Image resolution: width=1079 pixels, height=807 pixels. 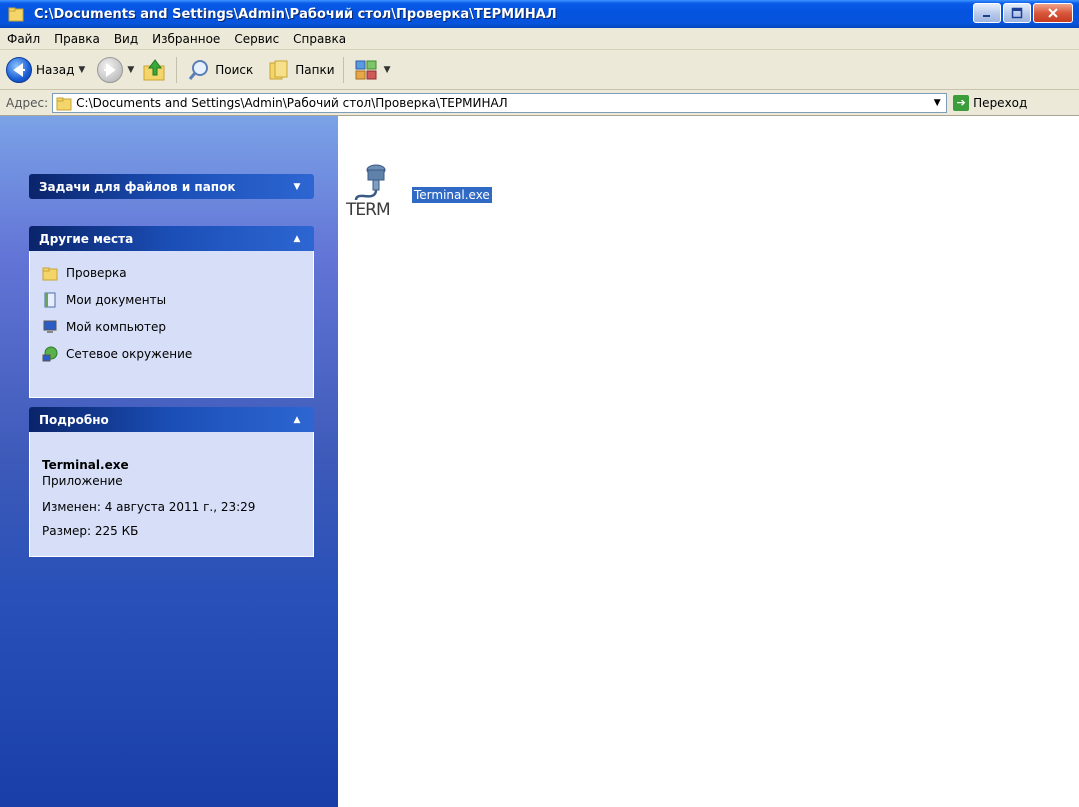 I want to click on go-arrow-icon: ➔, so click(x=961, y=102).